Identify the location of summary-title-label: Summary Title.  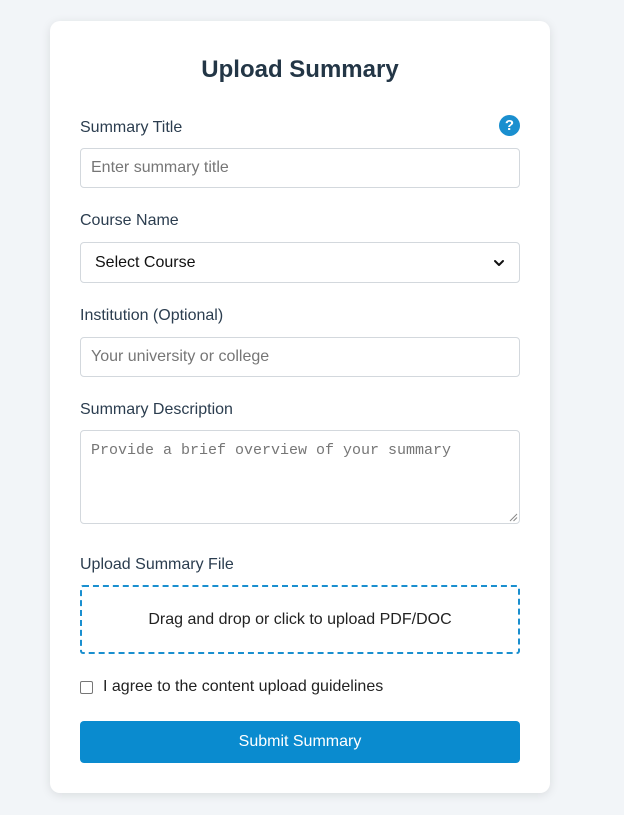
(131, 127).